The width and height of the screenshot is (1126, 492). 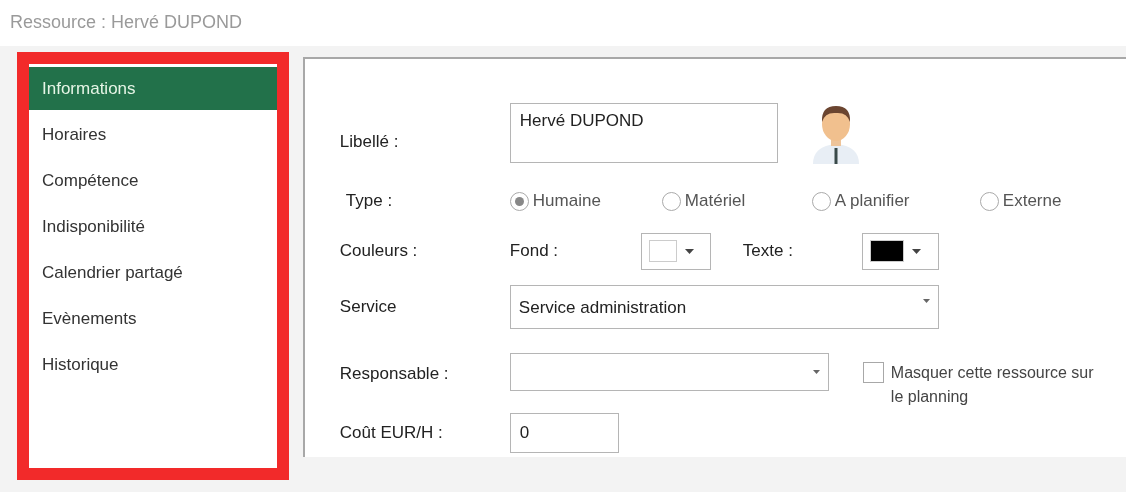 What do you see at coordinates (368, 307) in the screenshot?
I see `field-label: Service` at bounding box center [368, 307].